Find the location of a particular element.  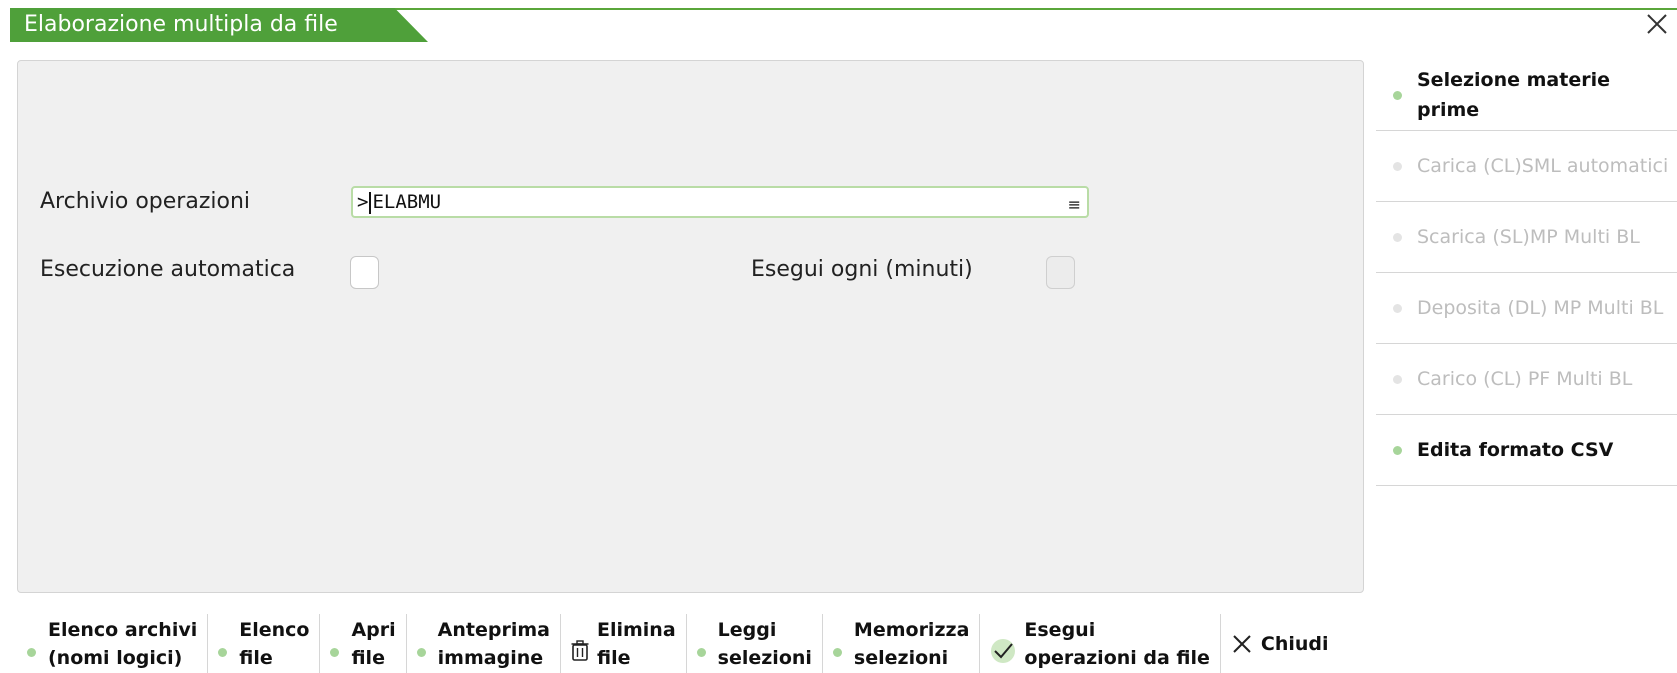

side-item-label: Selezione materie prime is located at coordinates (1513, 95).